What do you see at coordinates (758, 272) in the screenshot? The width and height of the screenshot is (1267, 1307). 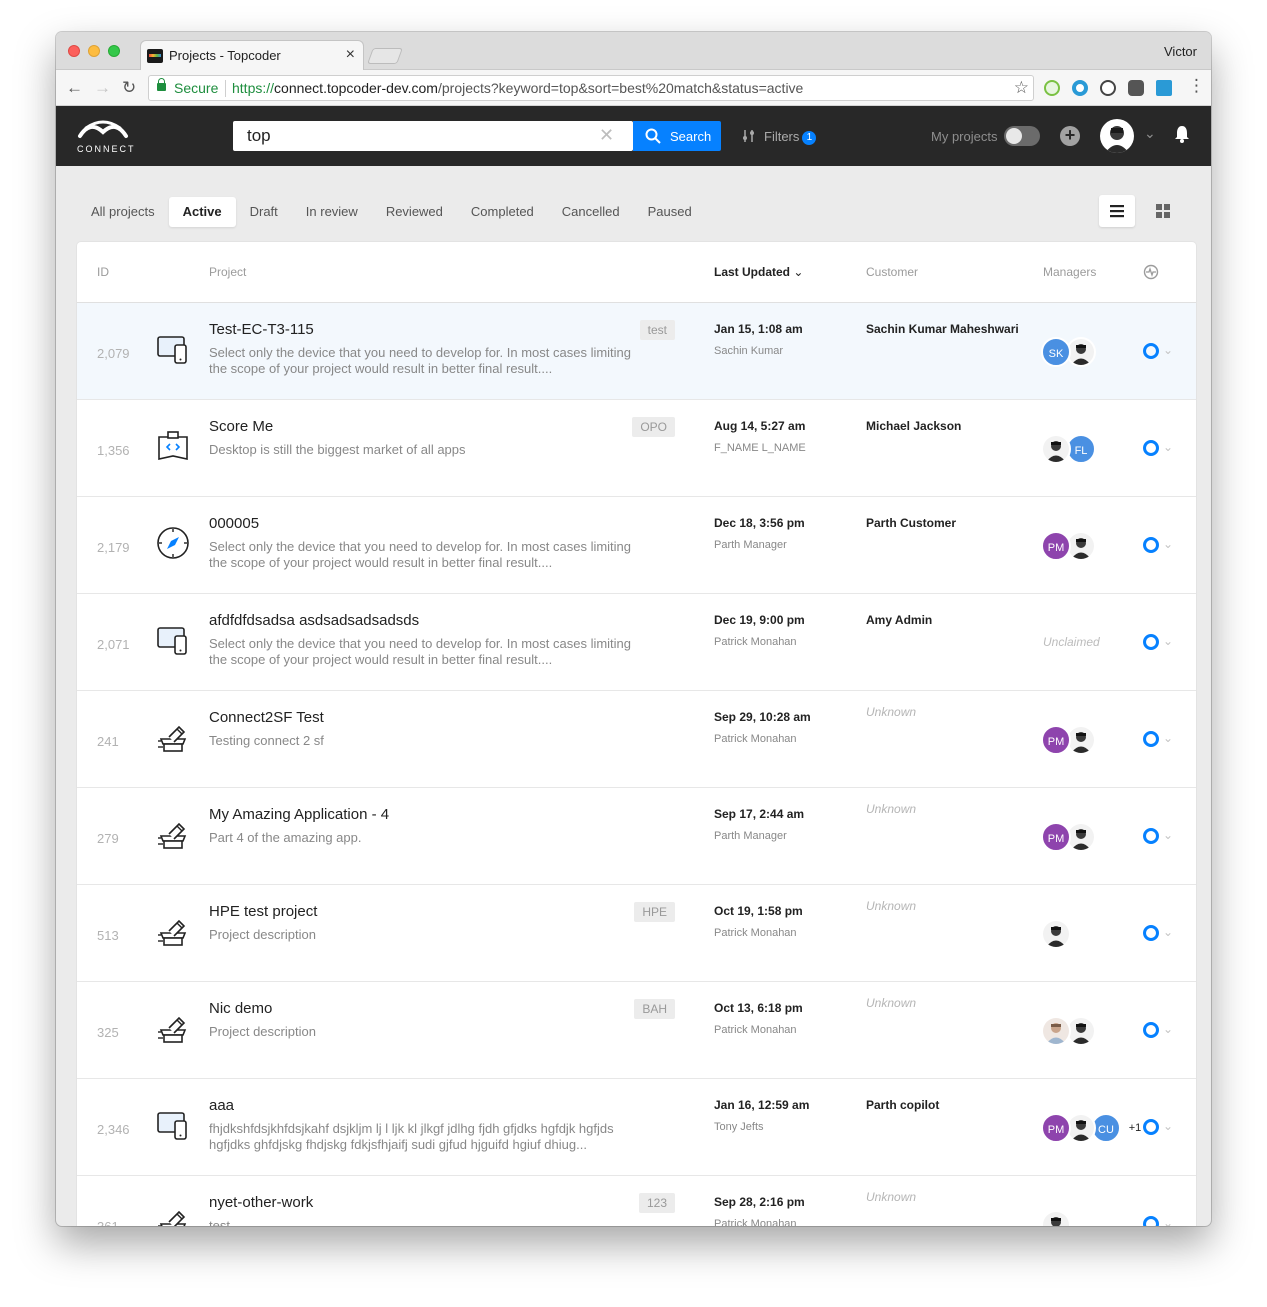 I see `column-last-updated: Last Updated ⌄` at bounding box center [758, 272].